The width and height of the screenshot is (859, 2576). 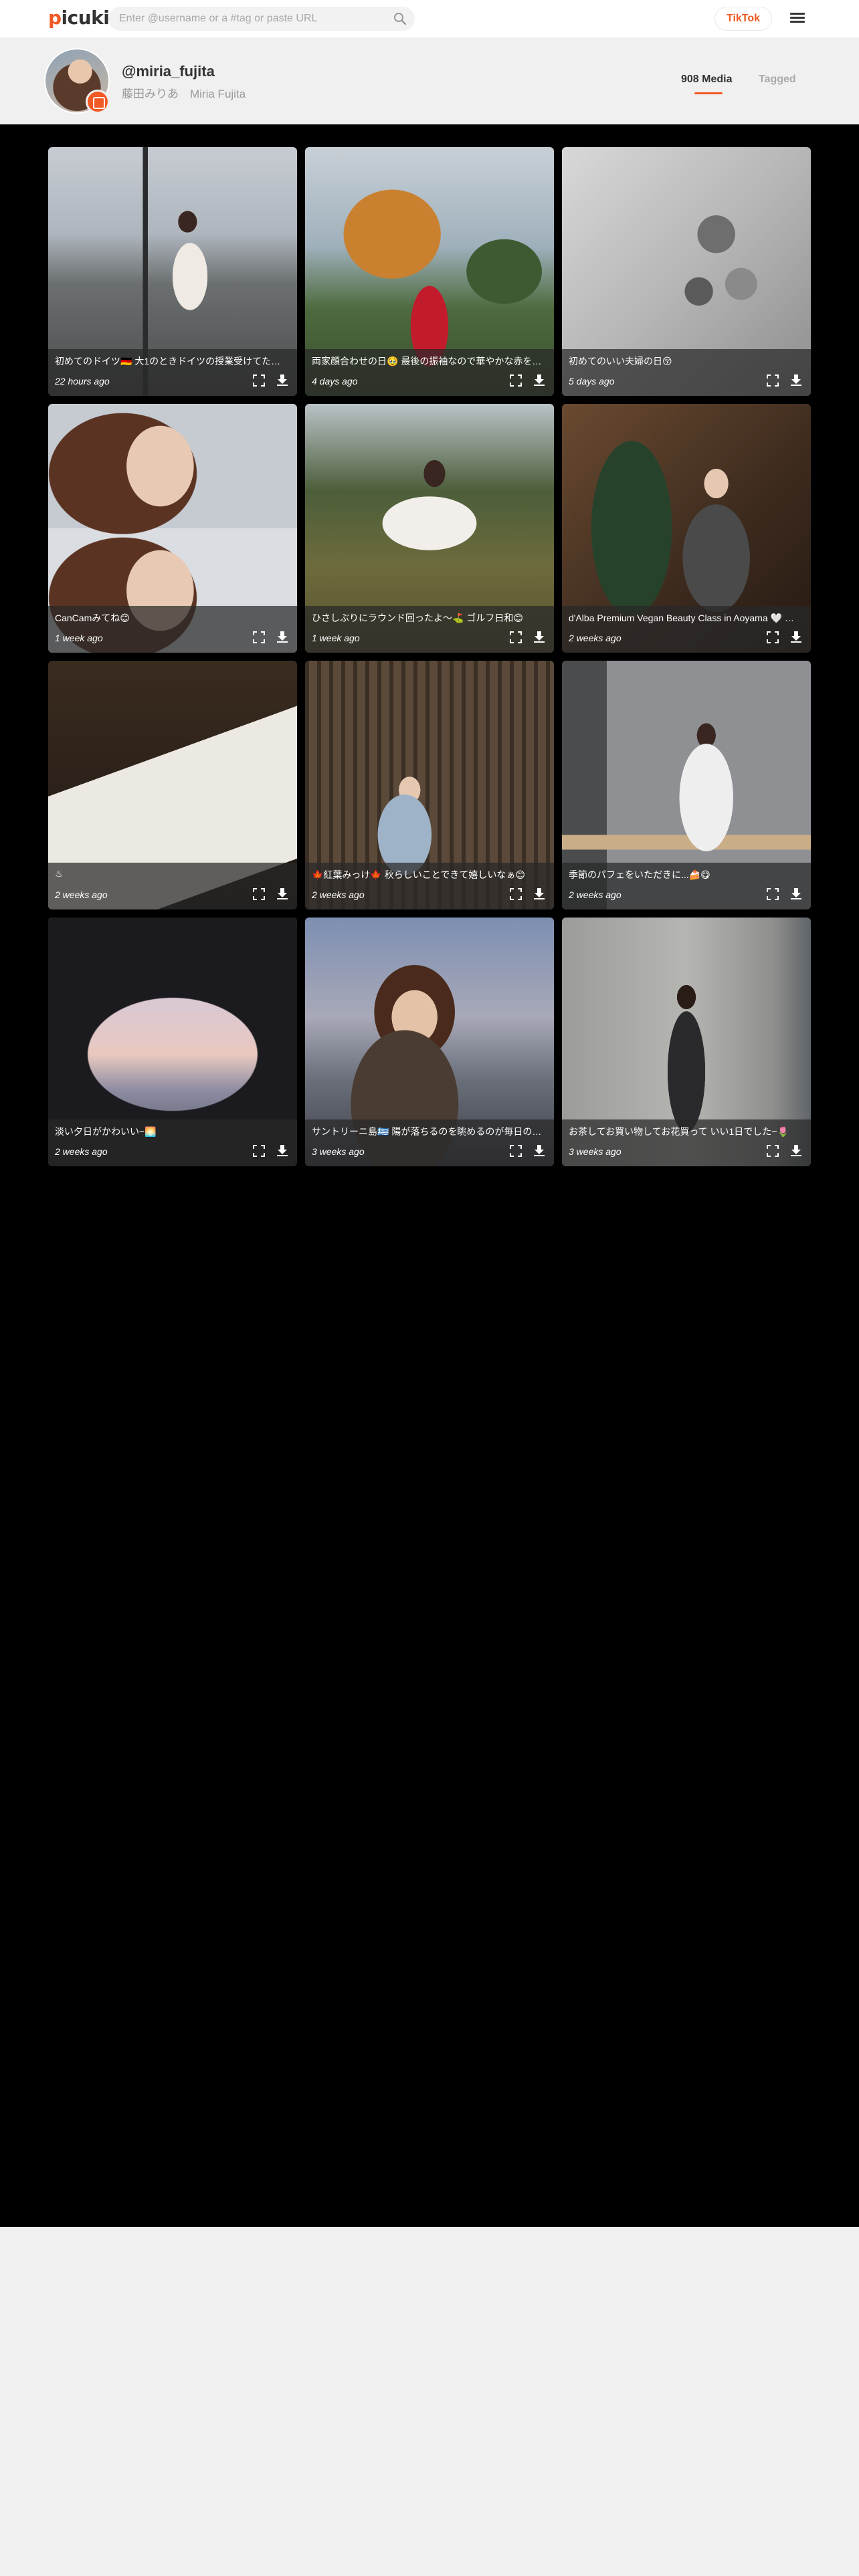 I want to click on card-footer: お茶してお買い物してお花買って いい1日でした~🌷 3 weeks ago, so click(x=686, y=1142).